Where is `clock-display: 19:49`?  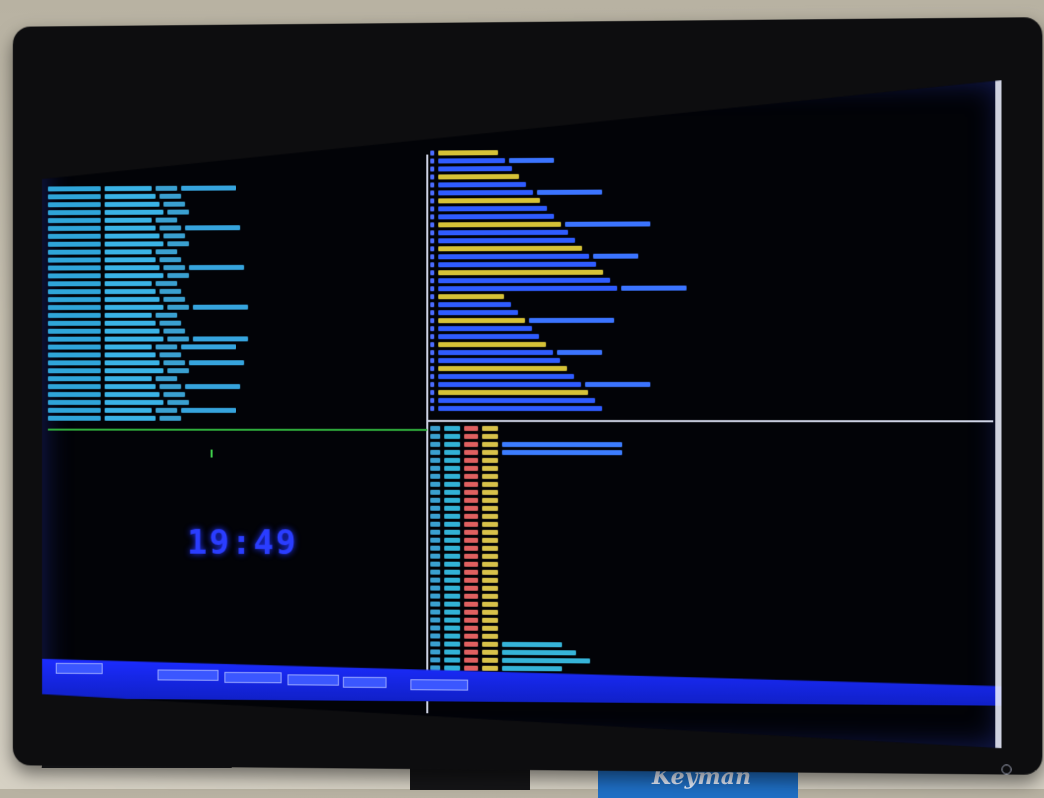
clock-display: 19:49 is located at coordinates (242, 543).